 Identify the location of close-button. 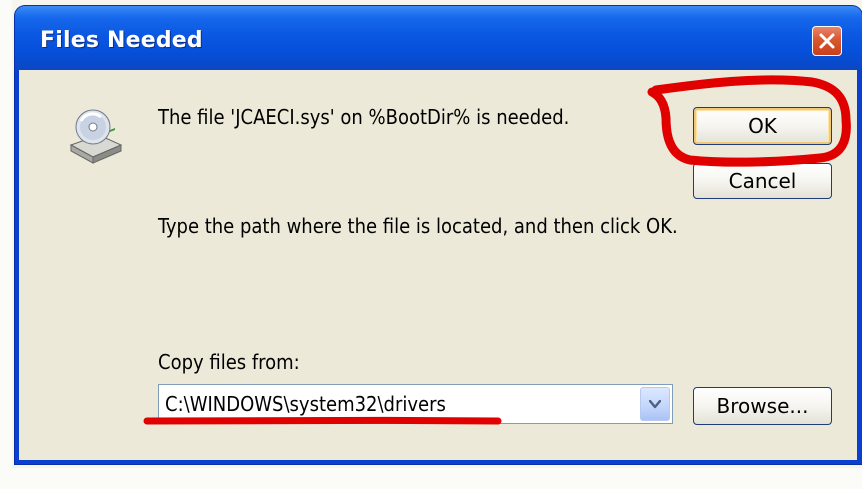
(827, 41).